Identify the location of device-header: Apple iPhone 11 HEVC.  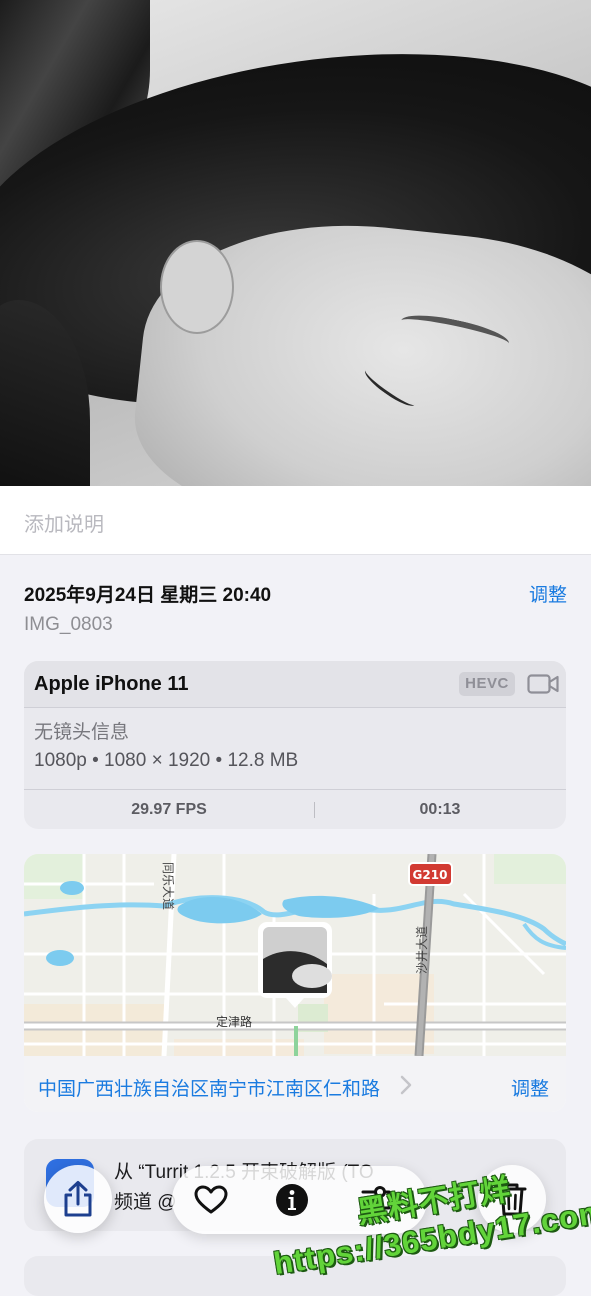
(295, 684).